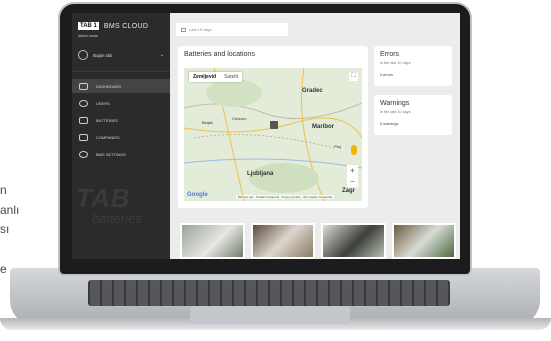 The height and width of the screenshot is (341, 551). Describe the element at coordinates (3, 269) in the screenshot. I see `side-text-line-4: e` at that location.